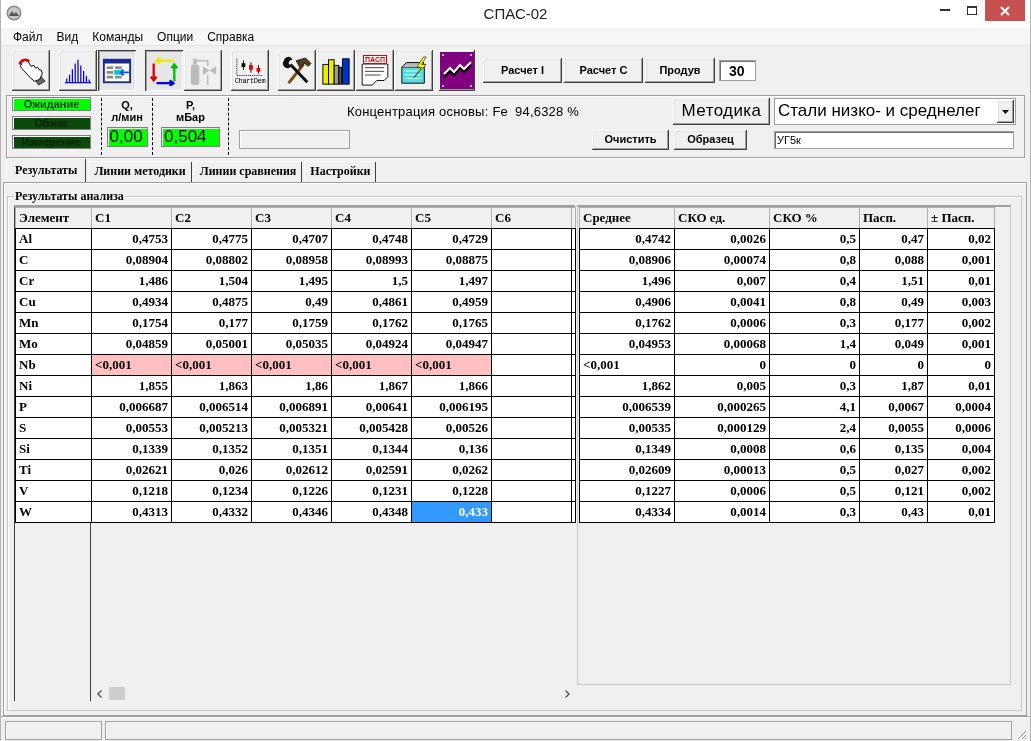  What do you see at coordinates (248, 171) in the screenshot?
I see `tab: Линии сравнения` at bounding box center [248, 171].